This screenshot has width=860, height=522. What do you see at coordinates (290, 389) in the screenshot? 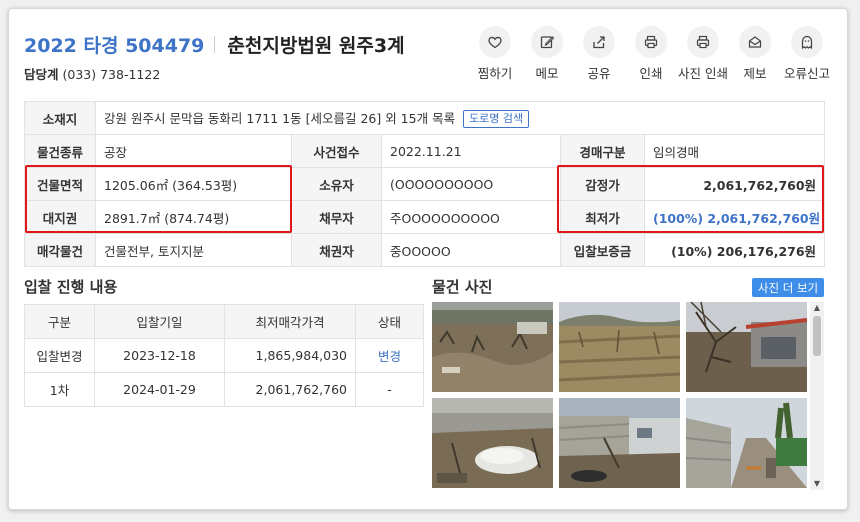
I see `bid-min-price: 2,061,762,760` at bounding box center [290, 389].